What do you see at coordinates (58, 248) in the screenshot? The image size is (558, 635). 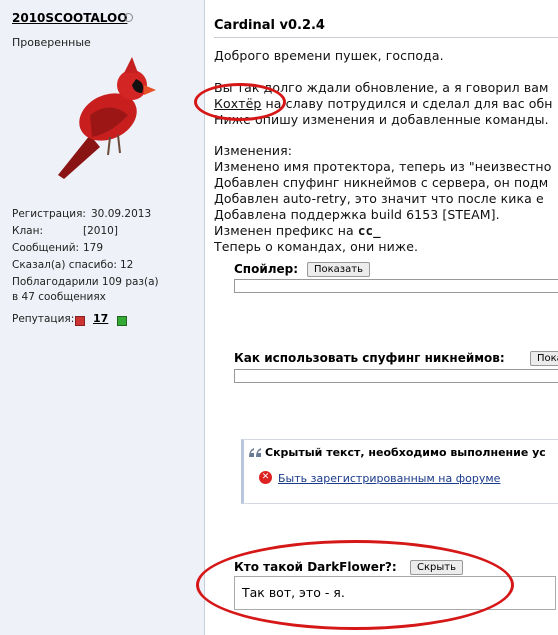 I see `stat-posts: Сообщений: 179` at bounding box center [58, 248].